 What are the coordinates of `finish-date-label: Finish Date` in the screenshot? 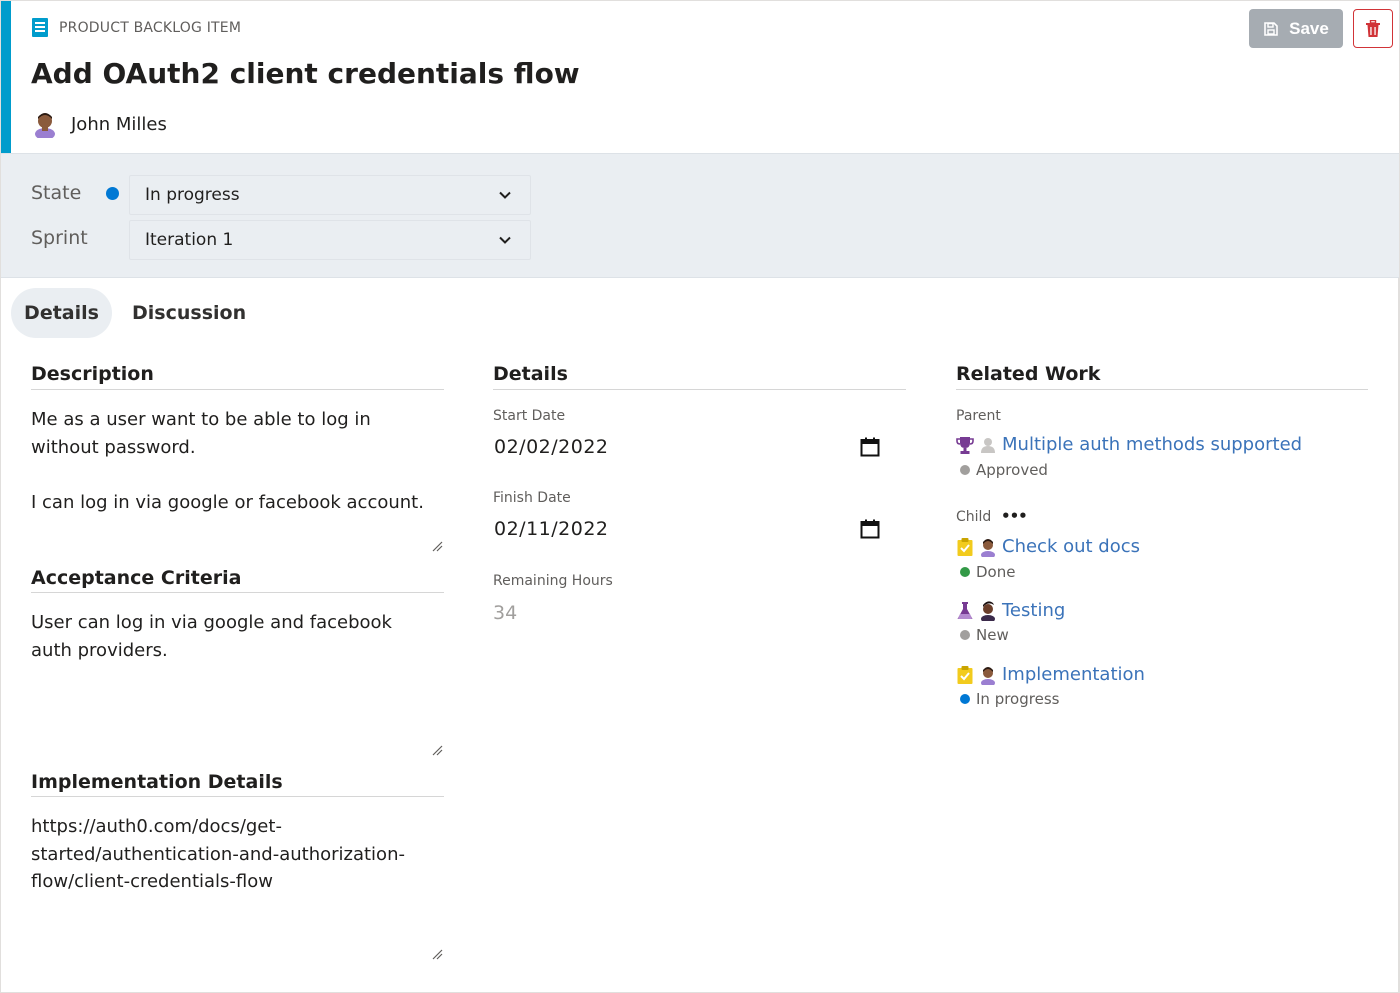 It's located at (532, 498).